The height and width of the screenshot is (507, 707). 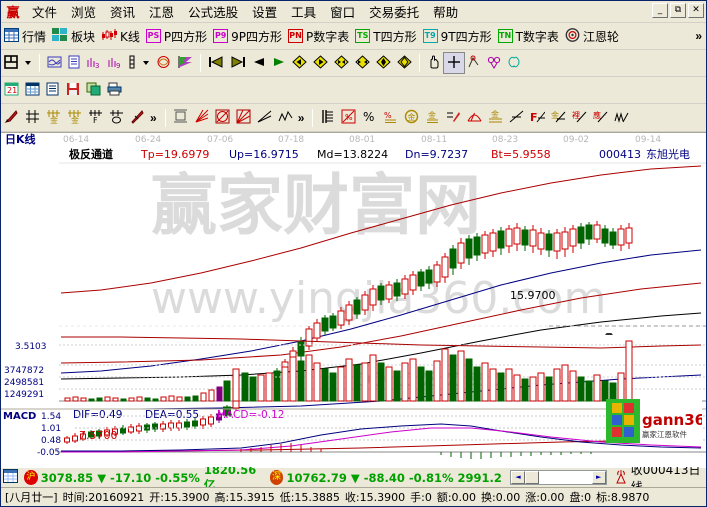 I want to click on menu-item-settings: 设置, so click(x=264, y=11).